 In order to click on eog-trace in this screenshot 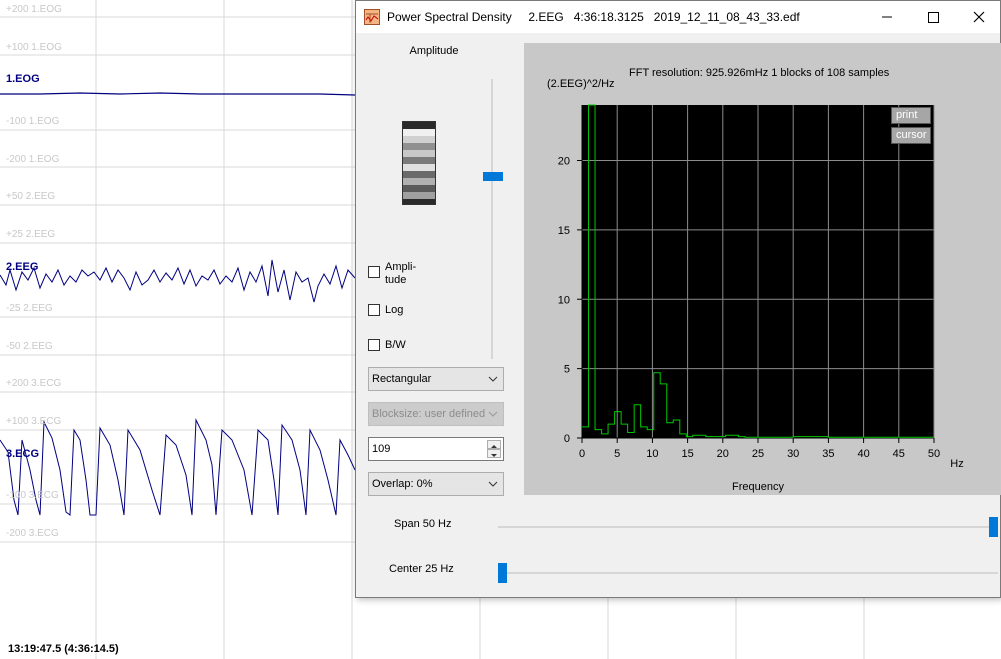, I will do `click(178, 94)`.